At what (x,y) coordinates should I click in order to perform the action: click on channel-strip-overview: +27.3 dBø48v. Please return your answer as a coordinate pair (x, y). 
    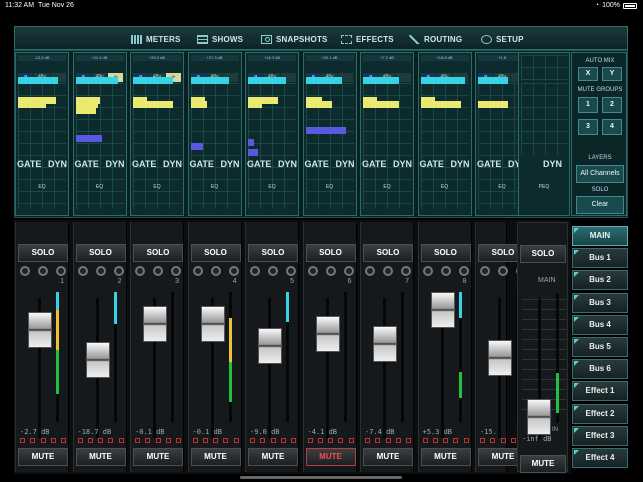
    Looking at the image, I should click on (214, 134).